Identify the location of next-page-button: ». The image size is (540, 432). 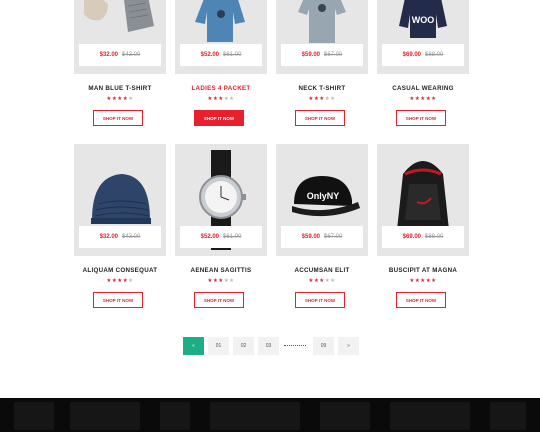
(348, 346).